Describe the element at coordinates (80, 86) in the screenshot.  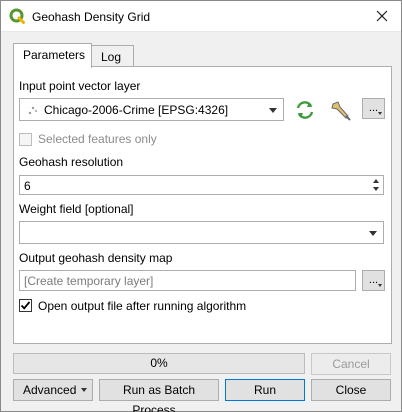
I see `input-layer-label: Input point vector layer` at that location.